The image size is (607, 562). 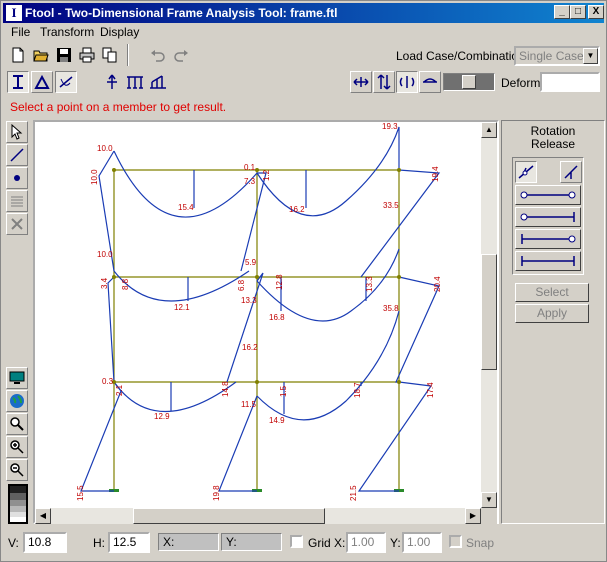 I want to click on release-both-ends-button, so click(x=548, y=195).